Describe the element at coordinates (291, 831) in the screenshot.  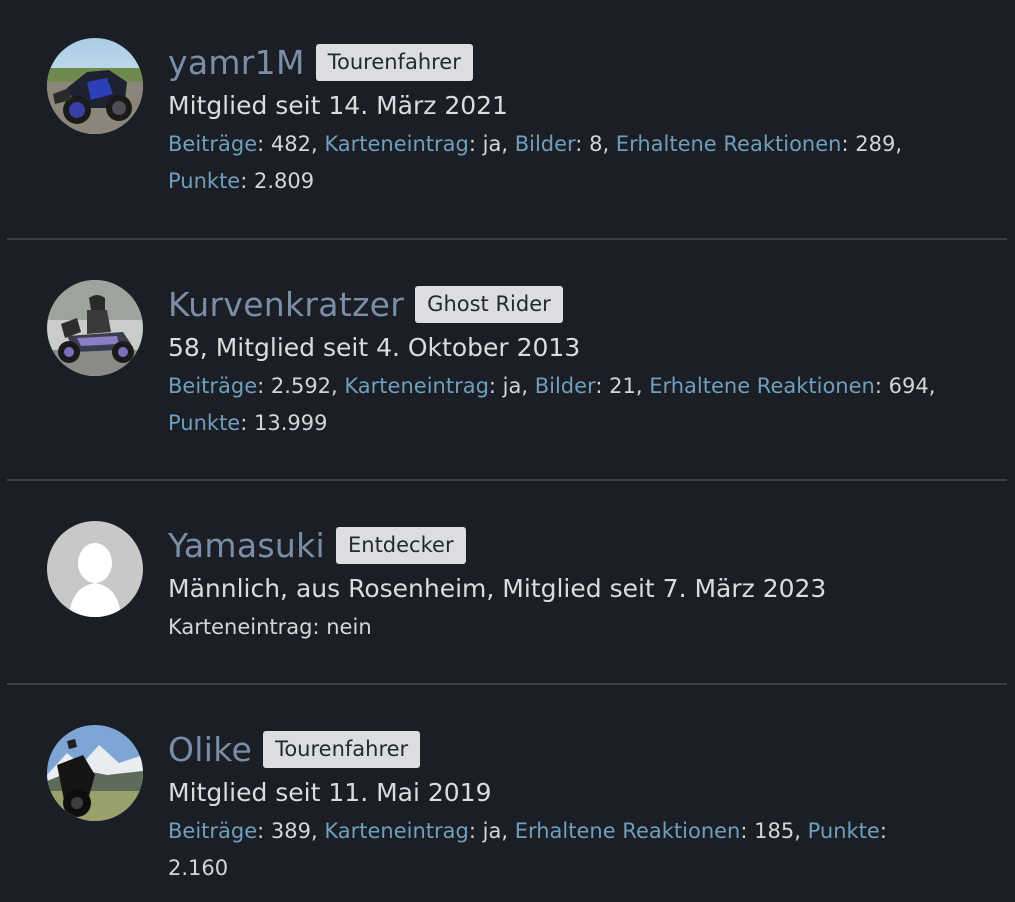
I see `stat-value: 389` at that location.